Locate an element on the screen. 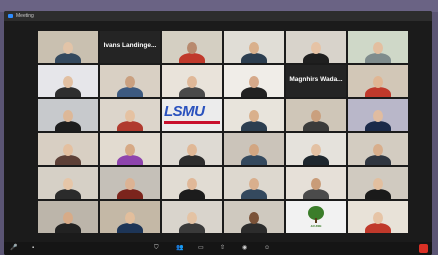 The image size is (438, 255). video-button: ▪ is located at coordinates (33, 248).